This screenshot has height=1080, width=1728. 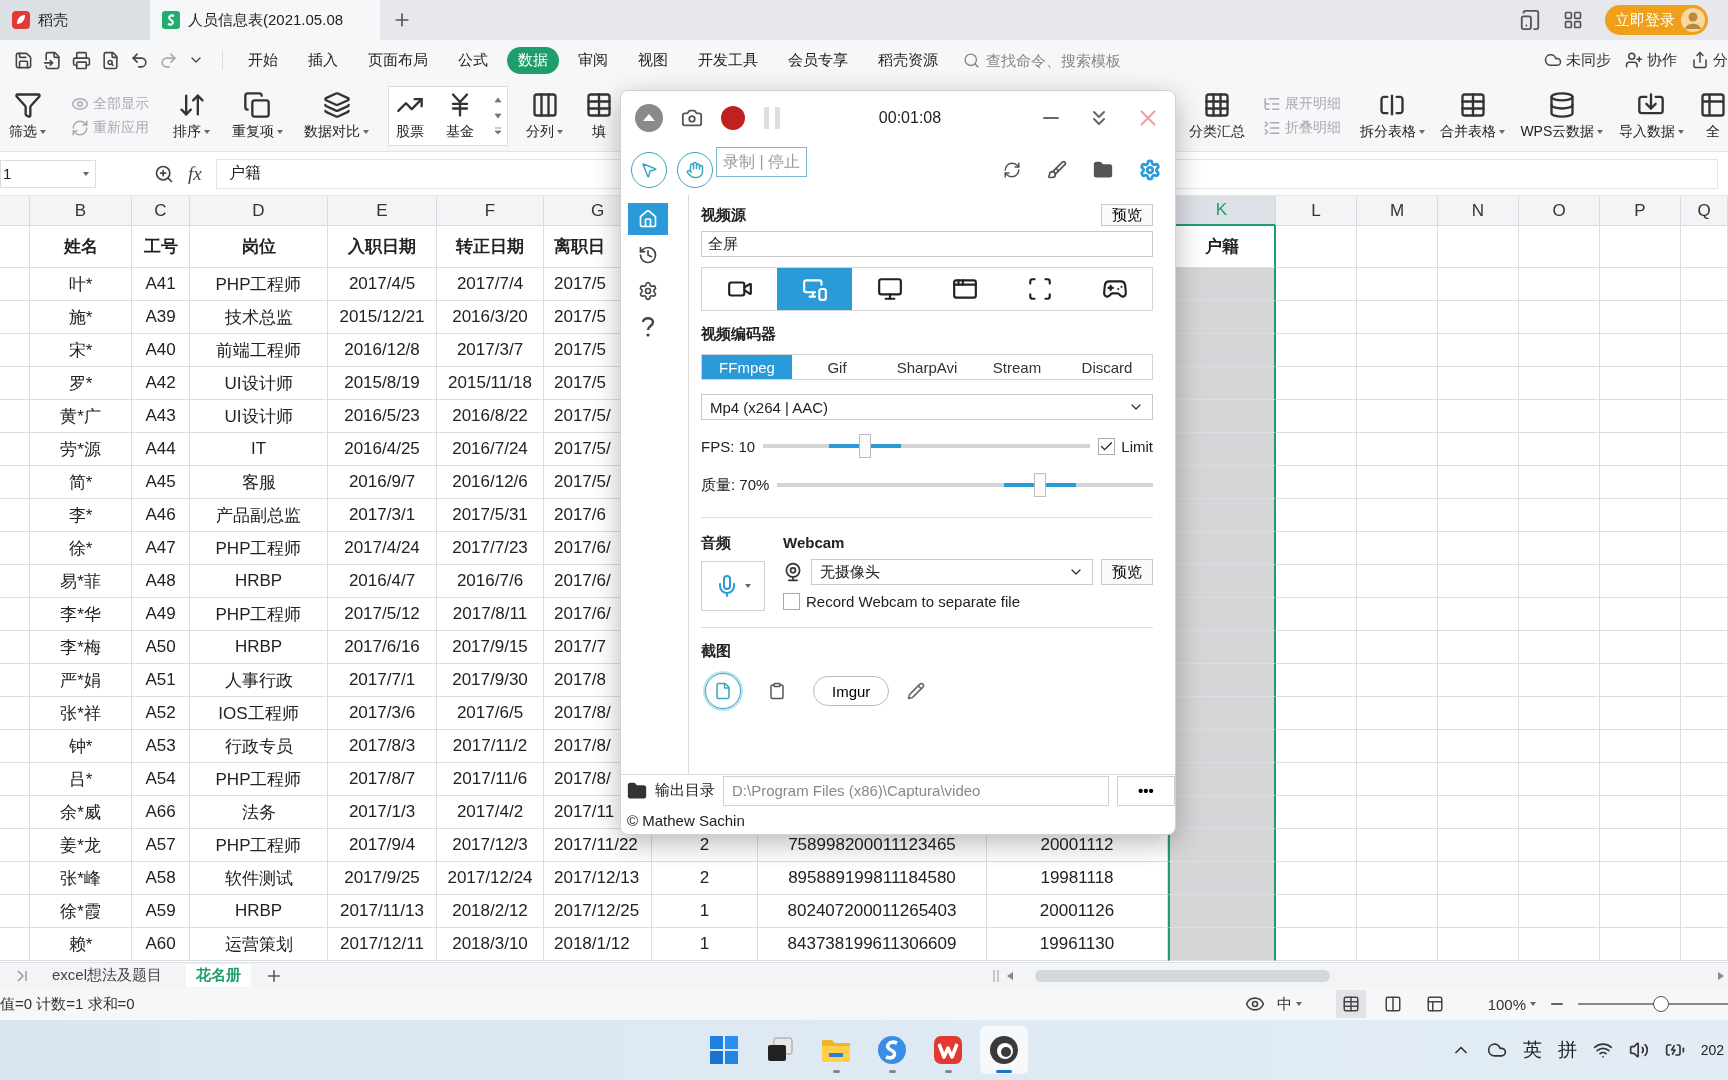 I want to click on menu-tab: 视图, so click(x=653, y=60).